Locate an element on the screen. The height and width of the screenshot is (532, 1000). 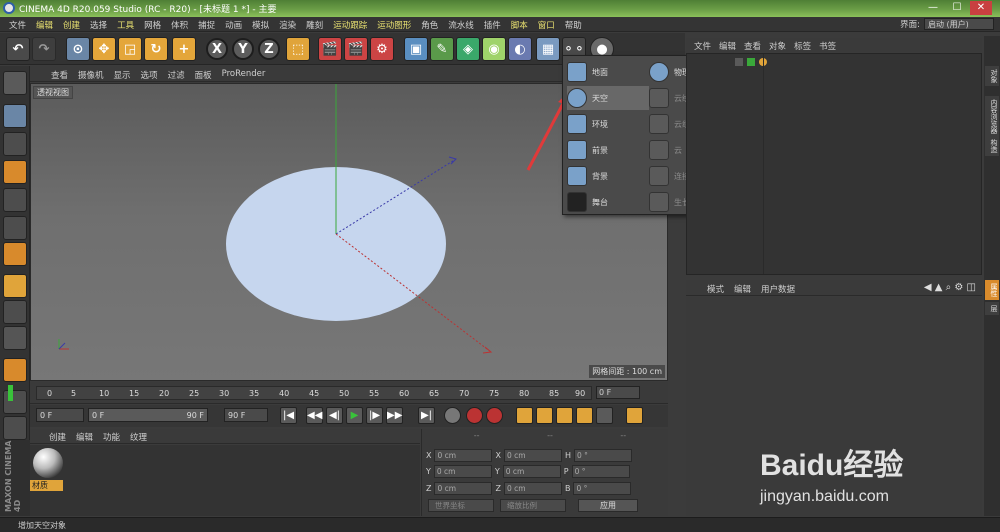
prev-key-button: ◀◀ is located at coordinates (314, 415).